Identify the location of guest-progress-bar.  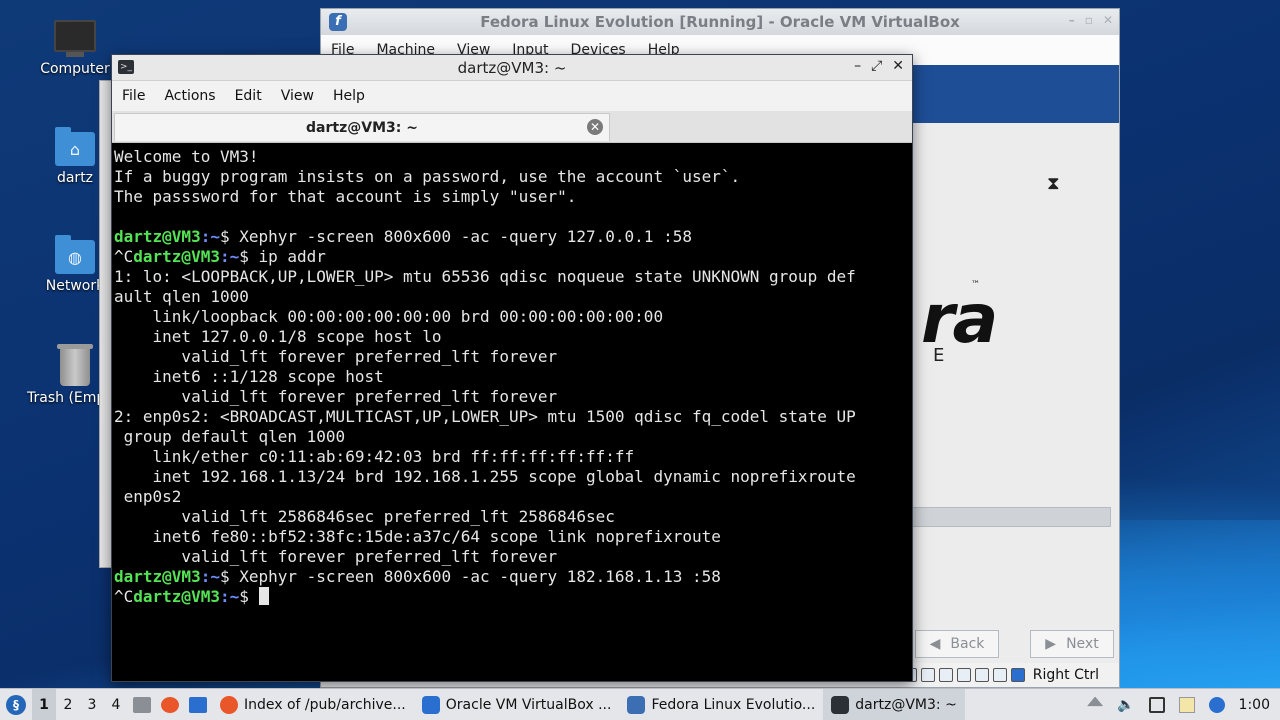
(1011, 517).